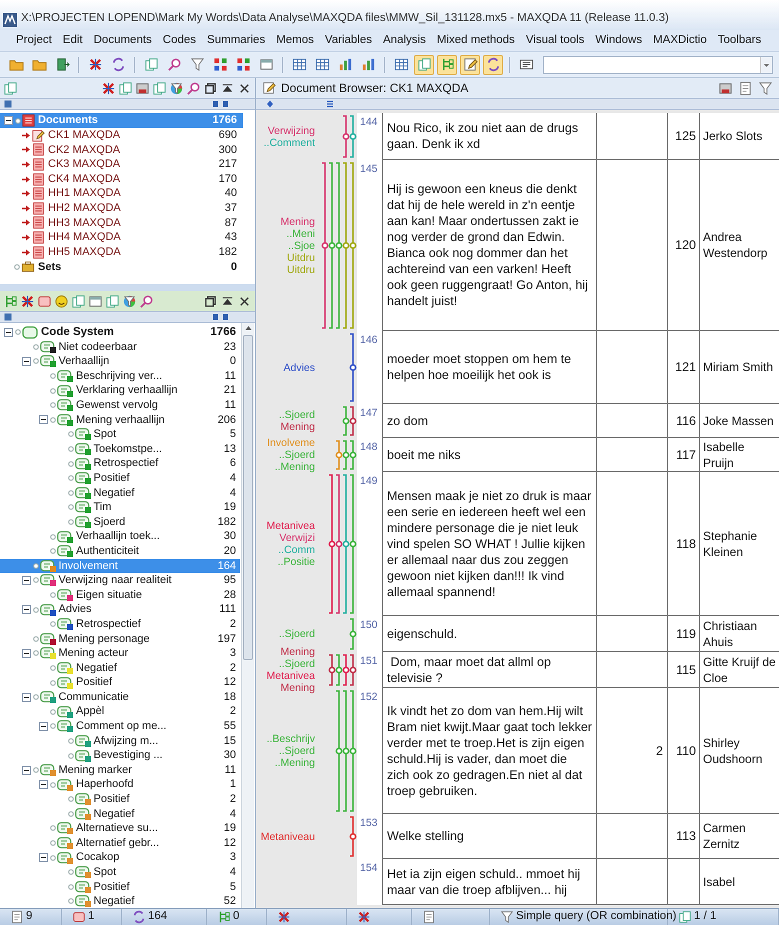  What do you see at coordinates (120, 726) in the screenshot?
I see `tree-item: Comment op me... 55` at bounding box center [120, 726].